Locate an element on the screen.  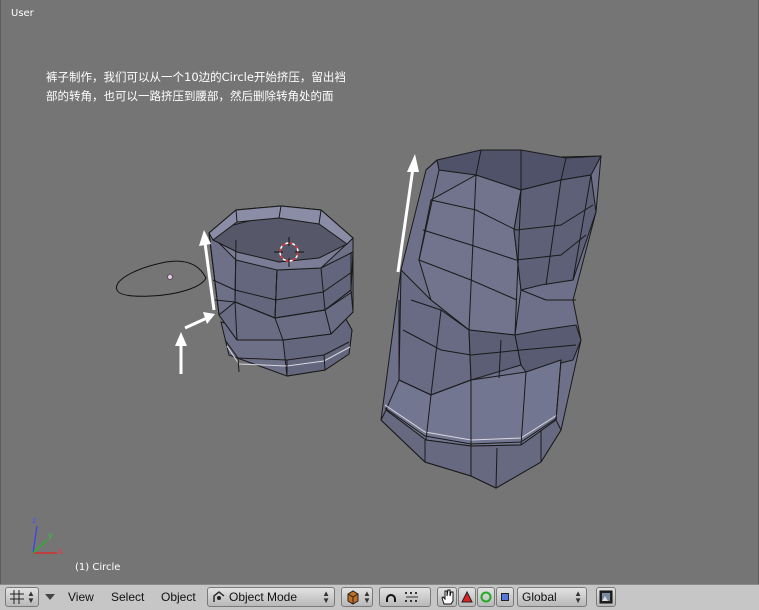
object-info: (1) Circle is located at coordinates (98, 567).